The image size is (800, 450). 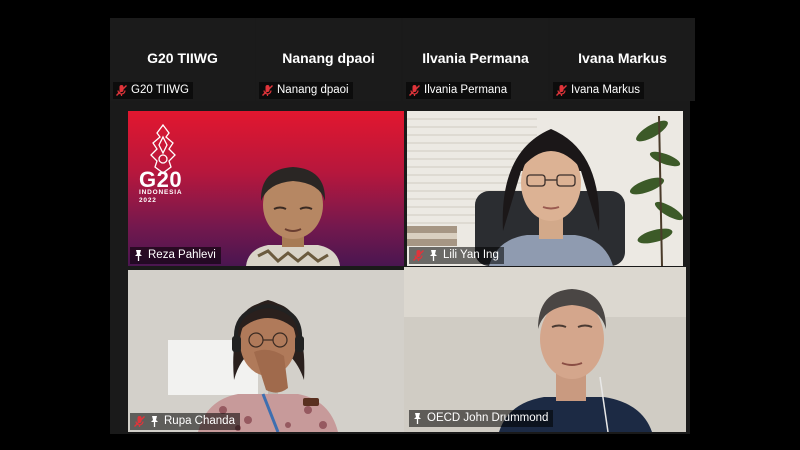 I want to click on participant-label: Ivana Markus, so click(x=599, y=90).